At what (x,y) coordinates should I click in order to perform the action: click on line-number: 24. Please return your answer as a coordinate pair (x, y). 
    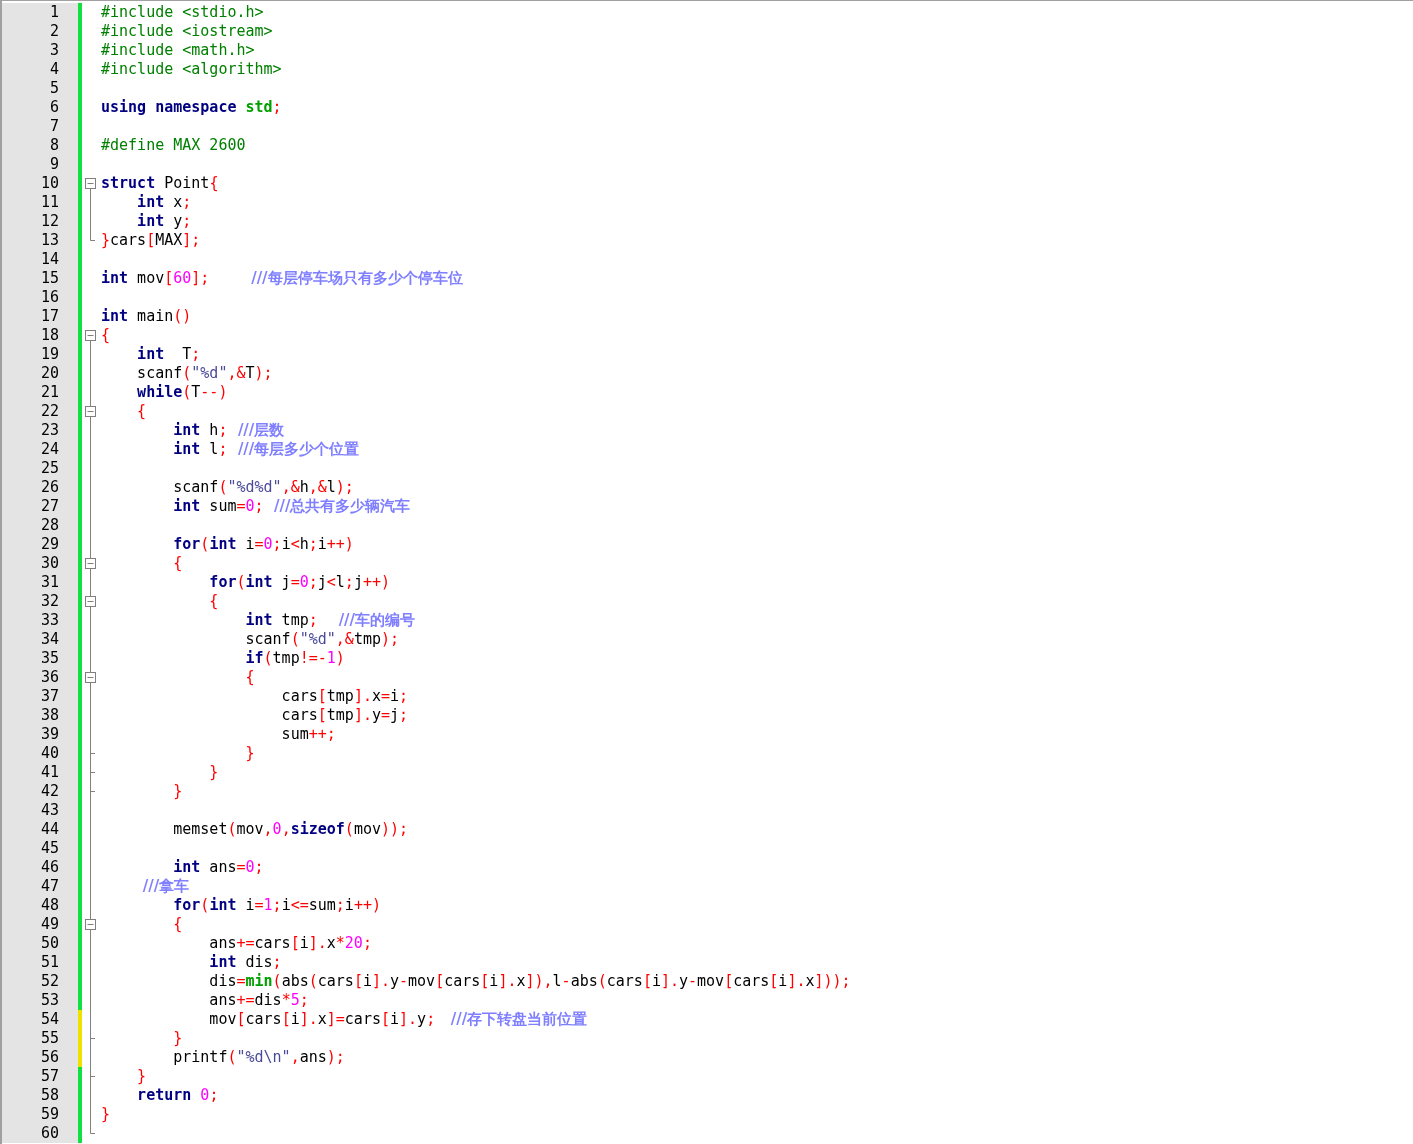
    Looking at the image, I should click on (49, 449).